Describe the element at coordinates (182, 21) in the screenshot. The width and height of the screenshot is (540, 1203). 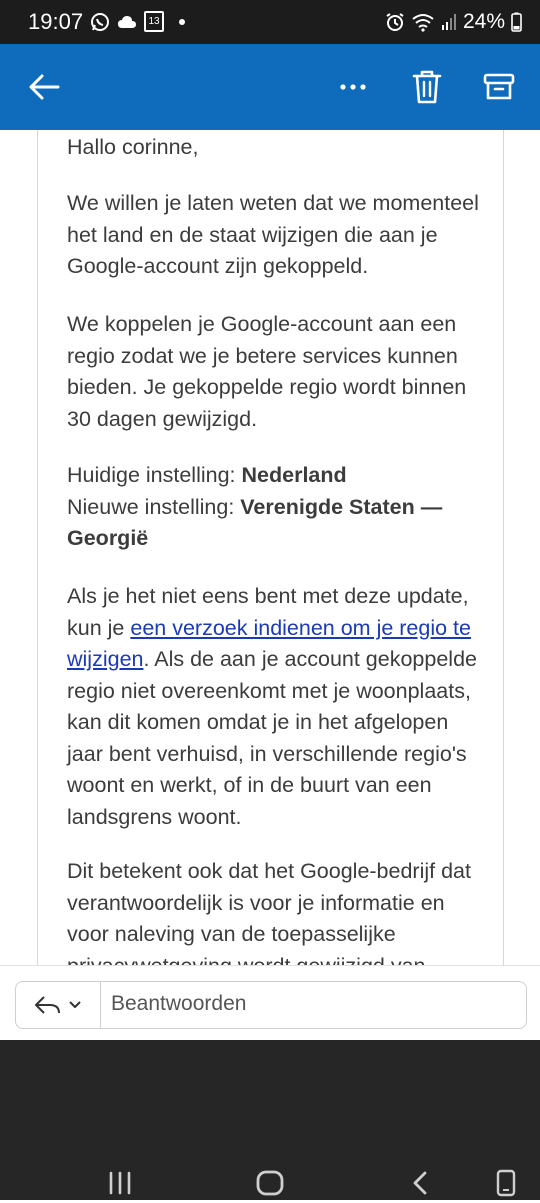
I see `dot-icon` at that location.